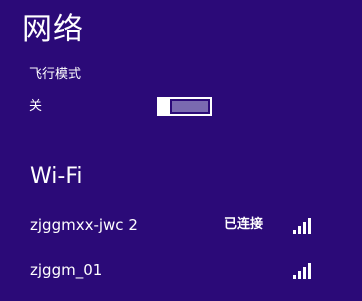 Image resolution: width=362 pixels, height=301 pixels. What do you see at coordinates (84, 225) in the screenshot?
I see `network-name: zjggmxx-jwc 2` at bounding box center [84, 225].